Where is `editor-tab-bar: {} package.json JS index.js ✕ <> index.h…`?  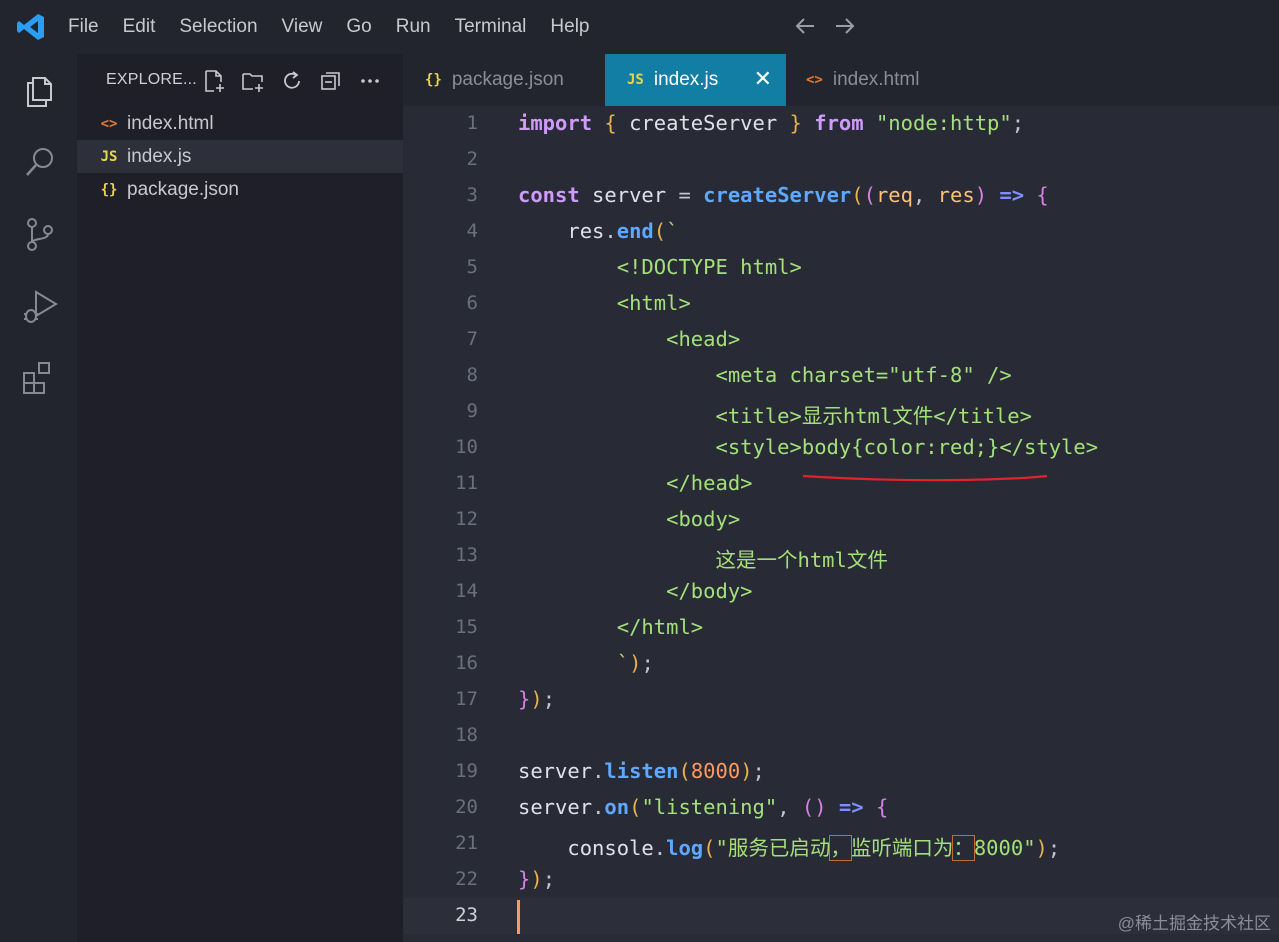 editor-tab-bar: {} package.json JS index.js ✕ <> index.h… is located at coordinates (841, 80).